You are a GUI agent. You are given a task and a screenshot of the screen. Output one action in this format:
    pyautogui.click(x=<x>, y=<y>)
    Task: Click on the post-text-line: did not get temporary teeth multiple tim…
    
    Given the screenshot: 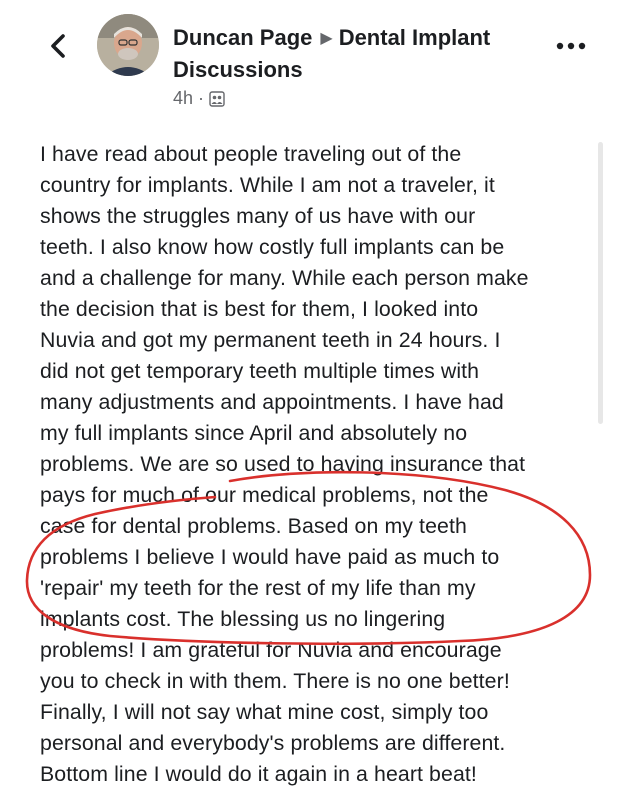 What is the action you would take?
    pyautogui.click(x=260, y=371)
    